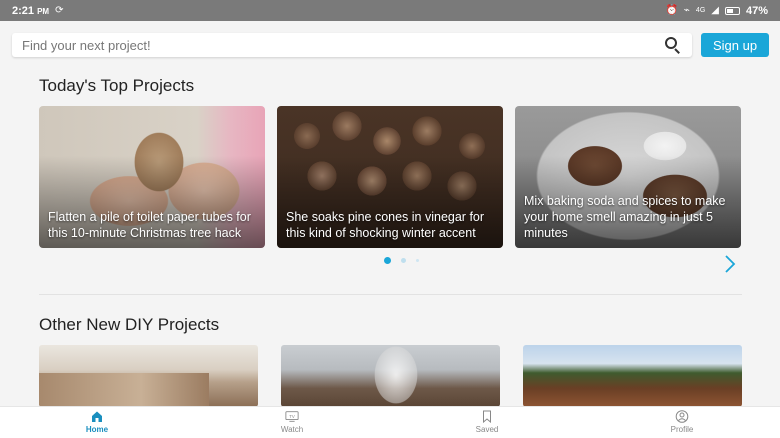  I want to click on nav-item-home: Home, so click(97, 422).